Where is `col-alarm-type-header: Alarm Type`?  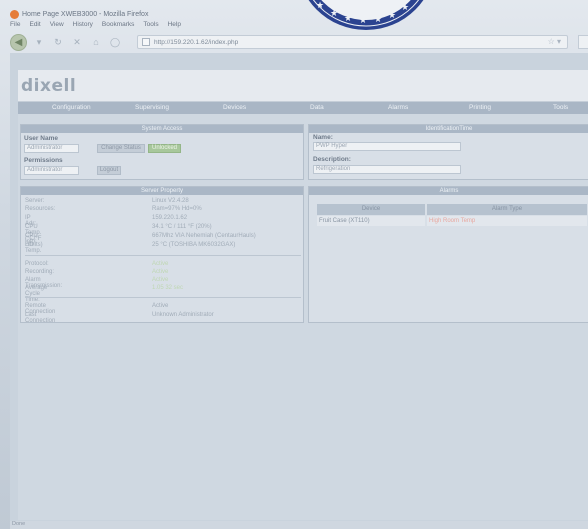 col-alarm-type-header: Alarm Type is located at coordinates (507, 209).